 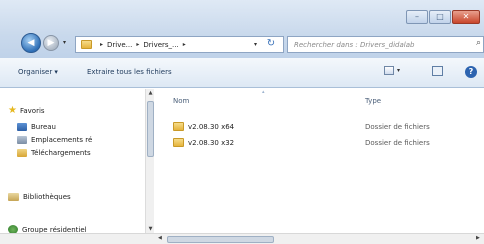 What do you see at coordinates (149, 161) in the screenshot?
I see `navigation-pane-scrollbar: ▲ ▼` at bounding box center [149, 161].